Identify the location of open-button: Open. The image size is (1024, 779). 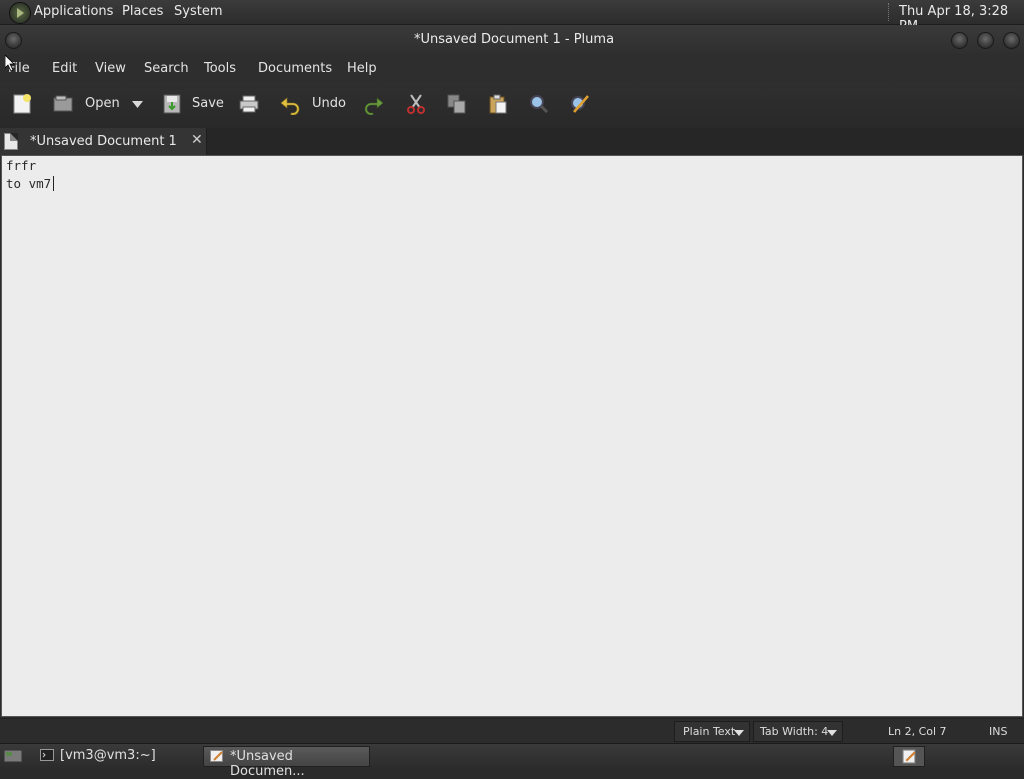
(102, 103).